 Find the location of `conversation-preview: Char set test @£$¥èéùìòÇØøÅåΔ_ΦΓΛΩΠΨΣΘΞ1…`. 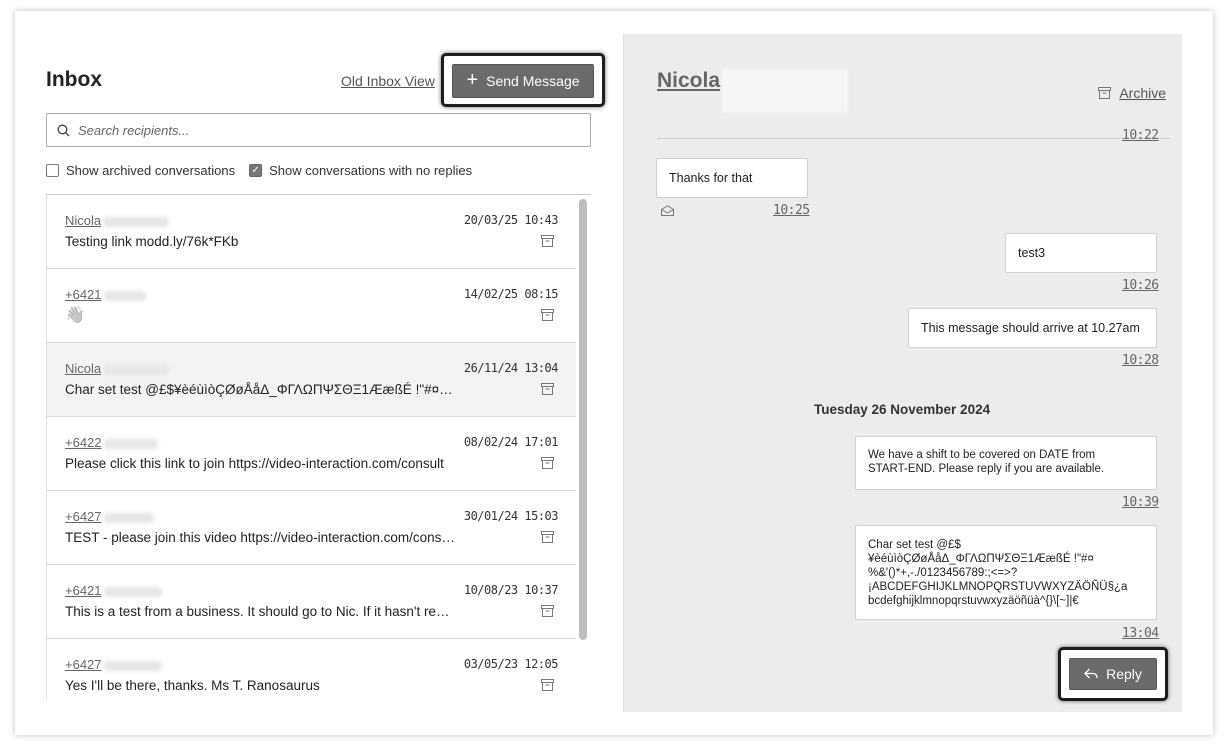

conversation-preview: Char set test @£$¥èéùìòÇØøÅåΔ_ΦΓΛΩΠΨΣΘΞ1… is located at coordinates (260, 389).